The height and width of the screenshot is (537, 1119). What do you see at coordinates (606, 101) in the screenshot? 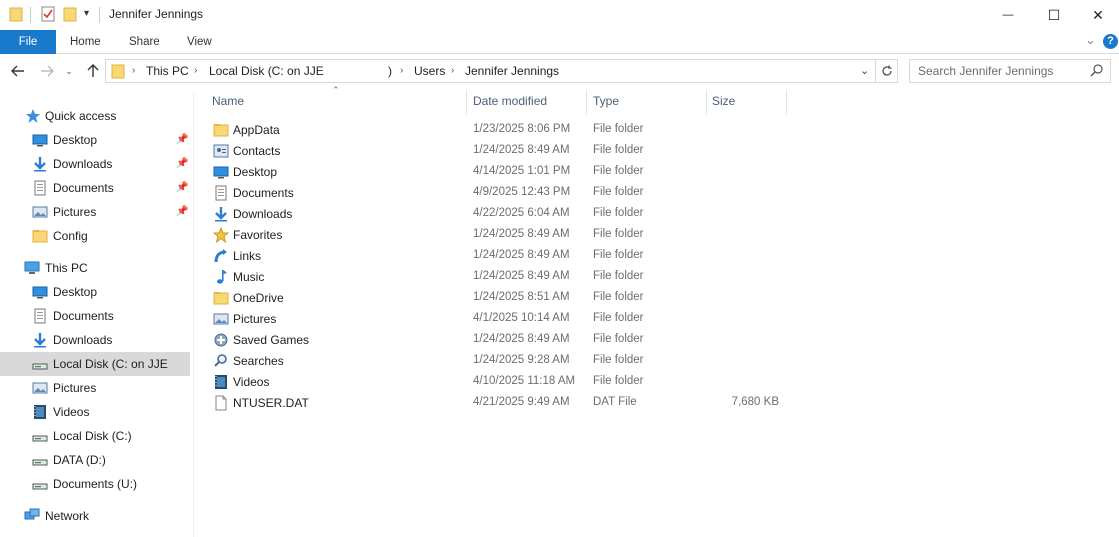
I see `column-type: Type` at bounding box center [606, 101].